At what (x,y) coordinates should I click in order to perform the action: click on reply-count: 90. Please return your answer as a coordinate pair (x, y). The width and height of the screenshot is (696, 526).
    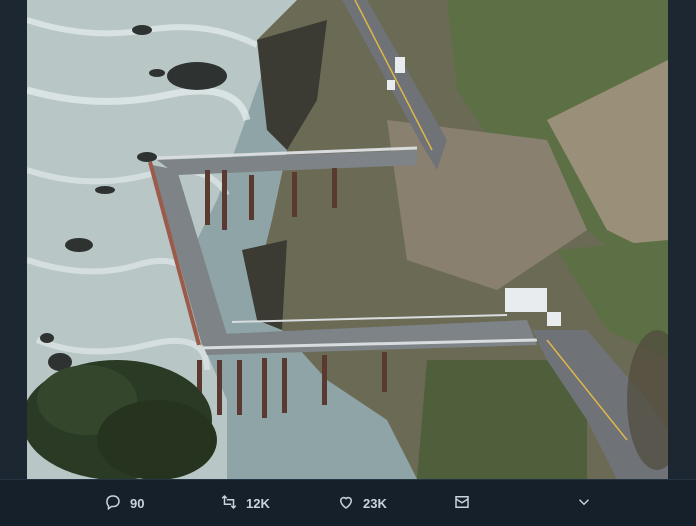
    Looking at the image, I should click on (137, 503).